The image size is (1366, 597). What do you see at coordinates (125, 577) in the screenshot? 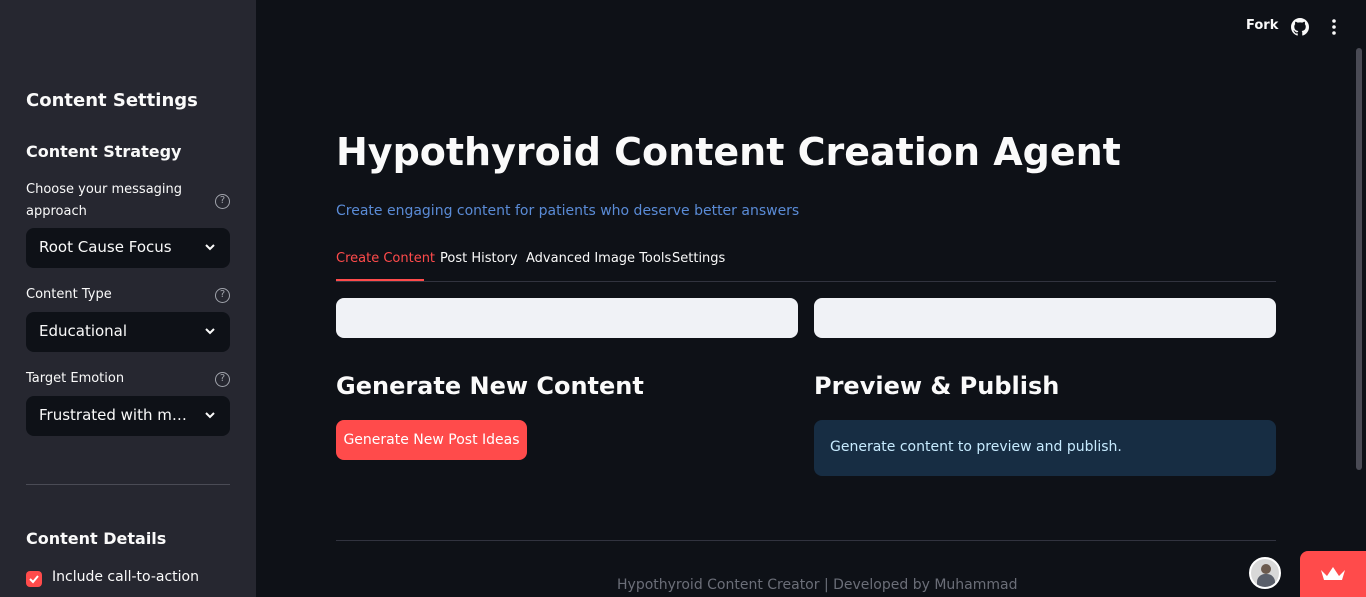
I see `cta-checkbox-label: Include call-to-action` at bounding box center [125, 577].